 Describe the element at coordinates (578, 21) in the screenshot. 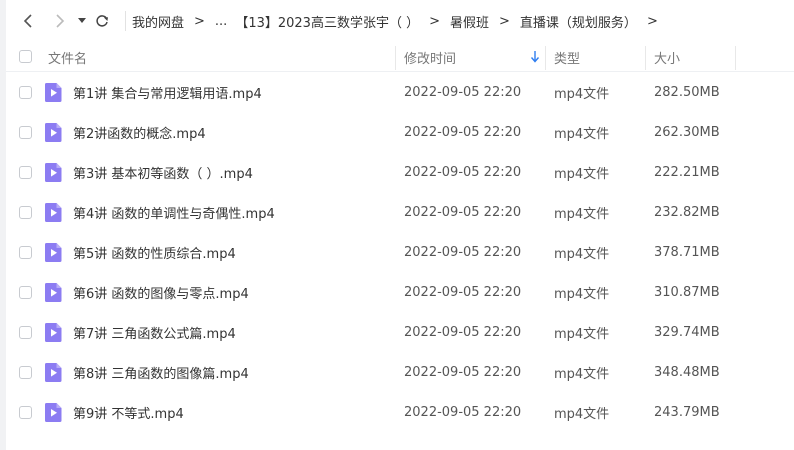

I see `breadcrumb-item-live: 直播课（规划服务）` at that location.